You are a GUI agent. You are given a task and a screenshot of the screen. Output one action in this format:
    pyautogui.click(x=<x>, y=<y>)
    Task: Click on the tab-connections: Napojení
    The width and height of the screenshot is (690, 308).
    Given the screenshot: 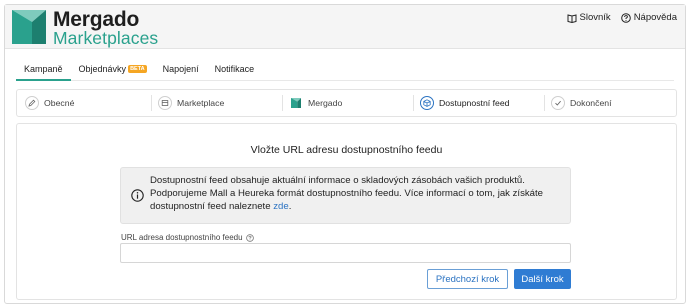 What is the action you would take?
    pyautogui.click(x=181, y=70)
    